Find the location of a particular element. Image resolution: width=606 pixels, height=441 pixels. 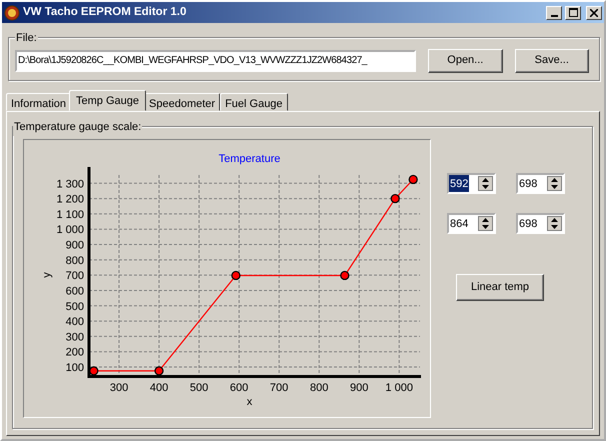

x-tick-label: 800 is located at coordinates (319, 388).